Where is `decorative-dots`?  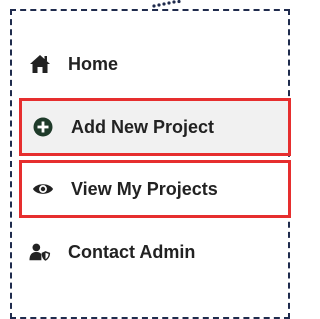 decorative-dots is located at coordinates (166, 4).